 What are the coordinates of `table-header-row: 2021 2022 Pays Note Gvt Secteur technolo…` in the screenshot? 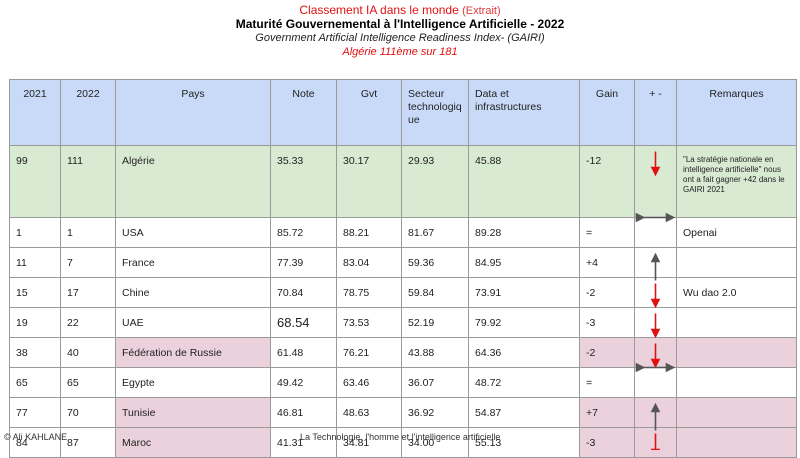 It's located at (403, 112).